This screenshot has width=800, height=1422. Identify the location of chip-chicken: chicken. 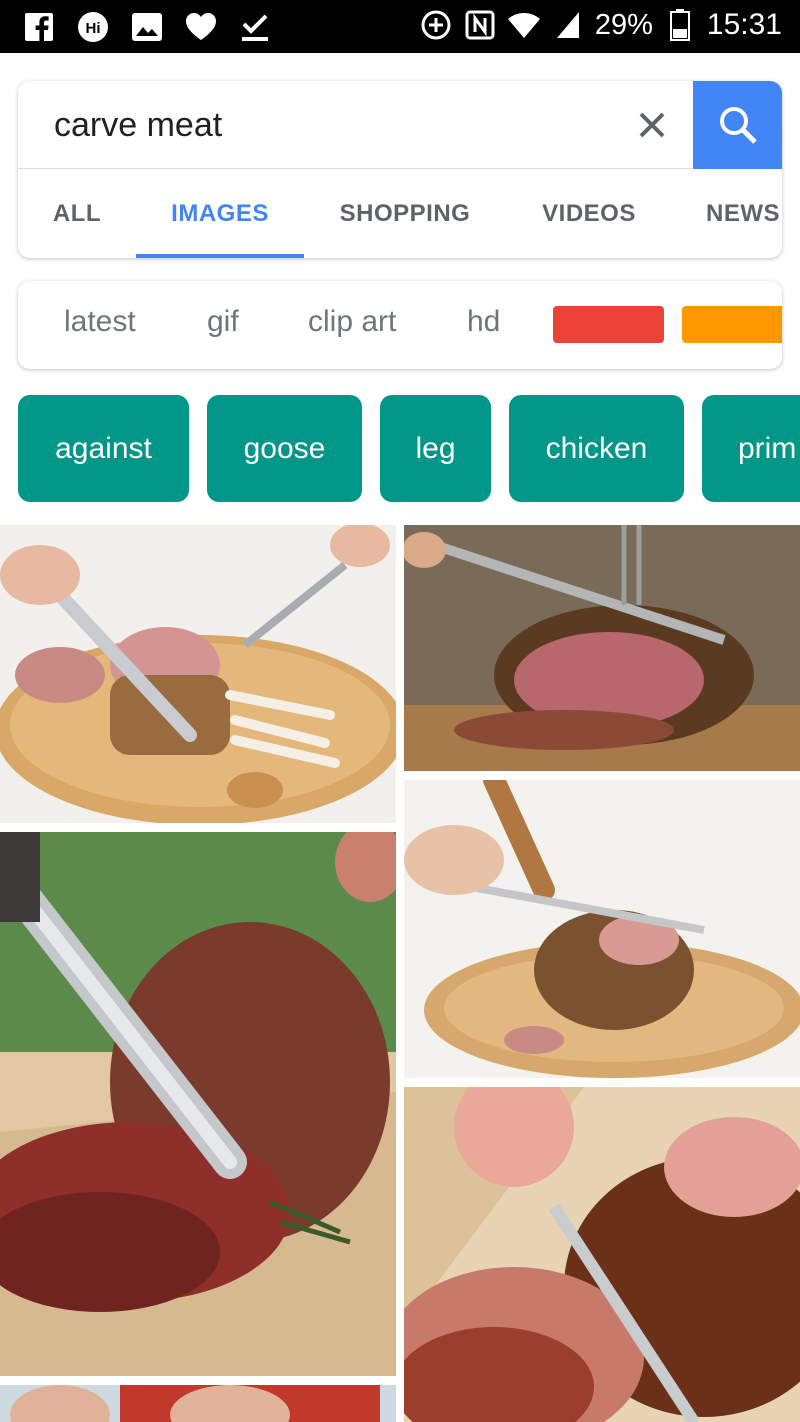
(596, 448).